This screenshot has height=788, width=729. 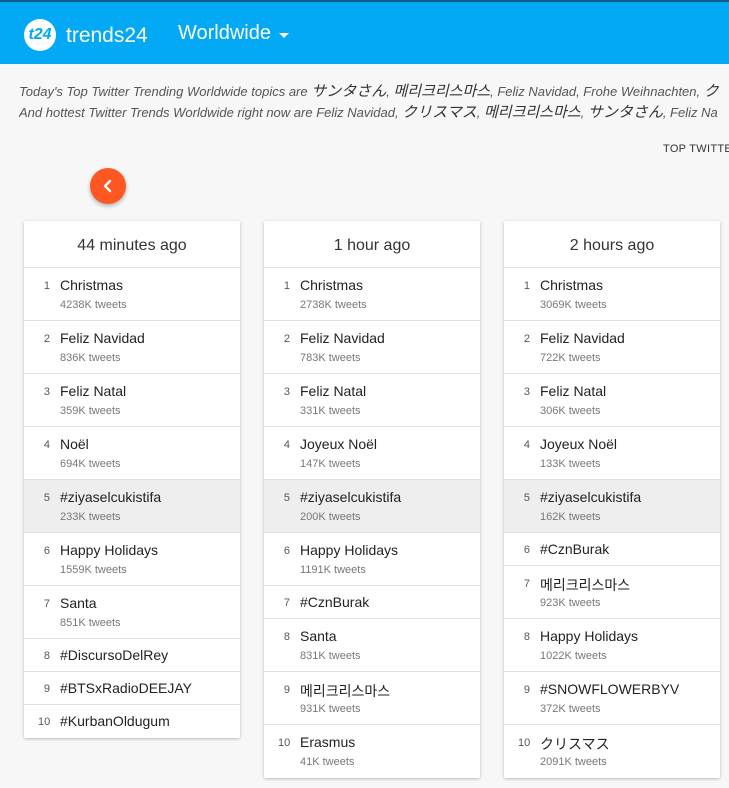 I want to click on trend-item: 9 #BTSxRadioDEEJAY, so click(x=132, y=688).